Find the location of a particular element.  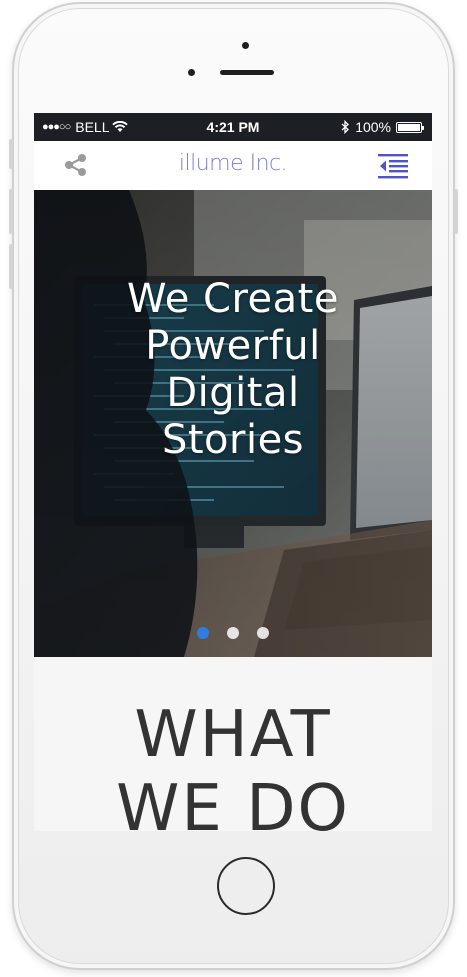

hero-headline-line-3: Digital is located at coordinates (233, 393).